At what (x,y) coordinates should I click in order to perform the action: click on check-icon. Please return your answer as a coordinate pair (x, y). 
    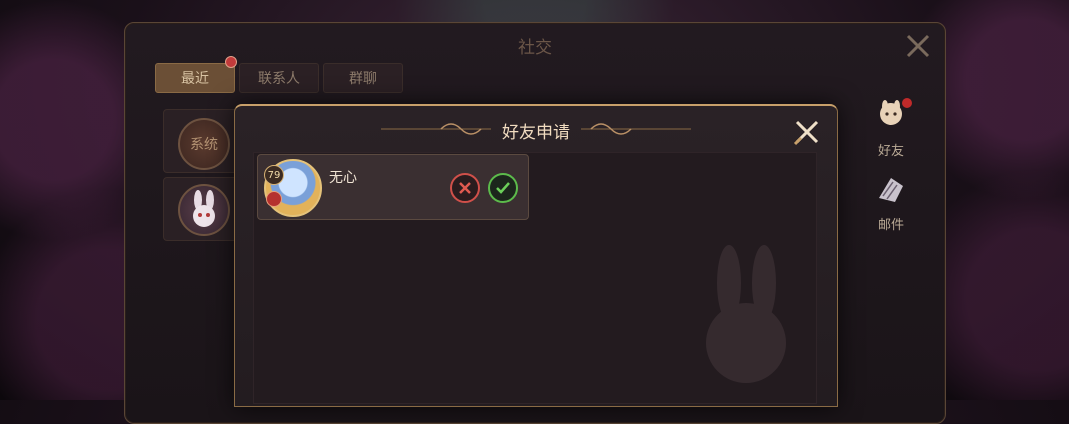
    Looking at the image, I should click on (503, 188).